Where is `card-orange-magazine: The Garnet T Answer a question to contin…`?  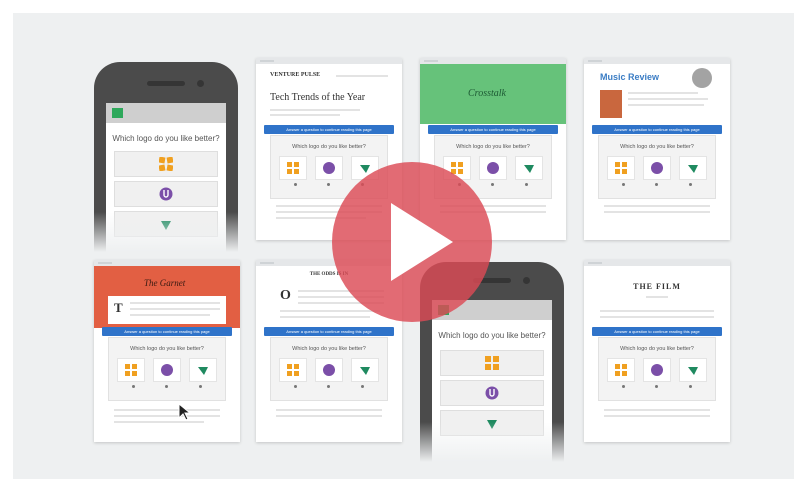 card-orange-magazine: The Garnet T Answer a question to contin… is located at coordinates (167, 351).